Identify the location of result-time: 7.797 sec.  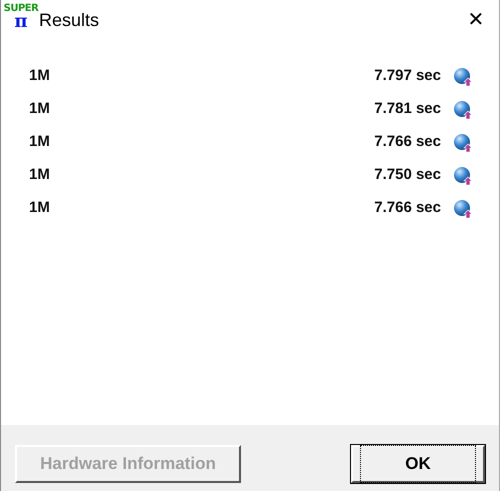
(407, 76).